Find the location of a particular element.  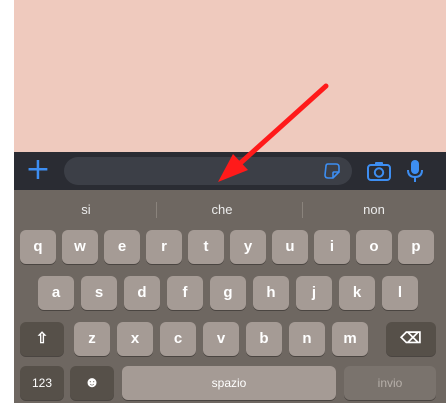

key-u: u is located at coordinates (290, 247).